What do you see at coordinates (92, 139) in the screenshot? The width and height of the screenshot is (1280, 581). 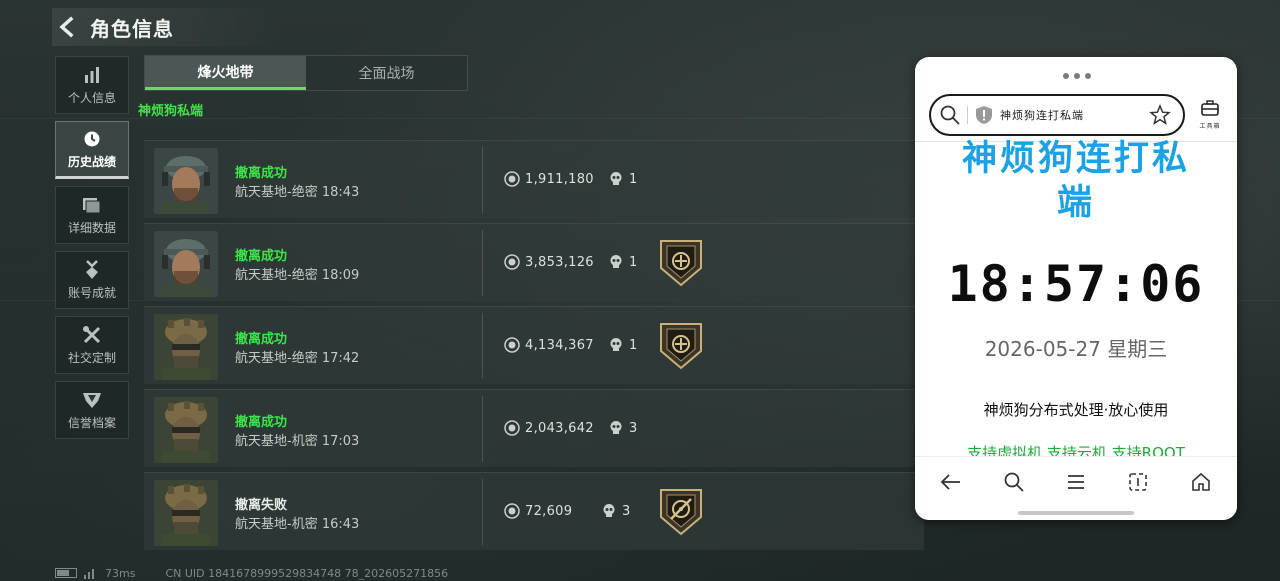 I see `clock-icon` at bounding box center [92, 139].